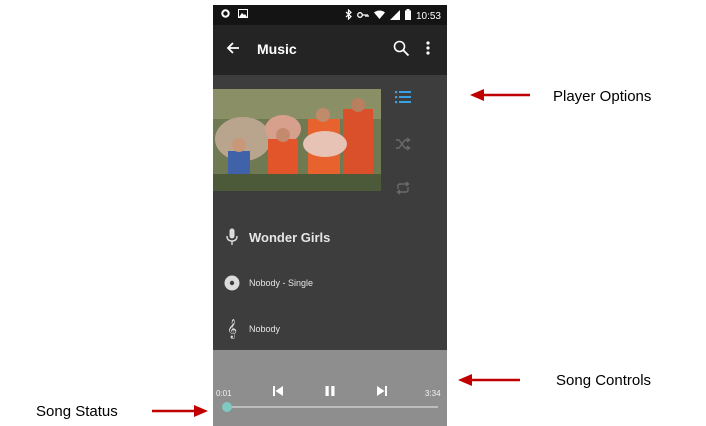  What do you see at coordinates (403, 99) in the screenshot?
I see `queue-list-icon` at bounding box center [403, 99].